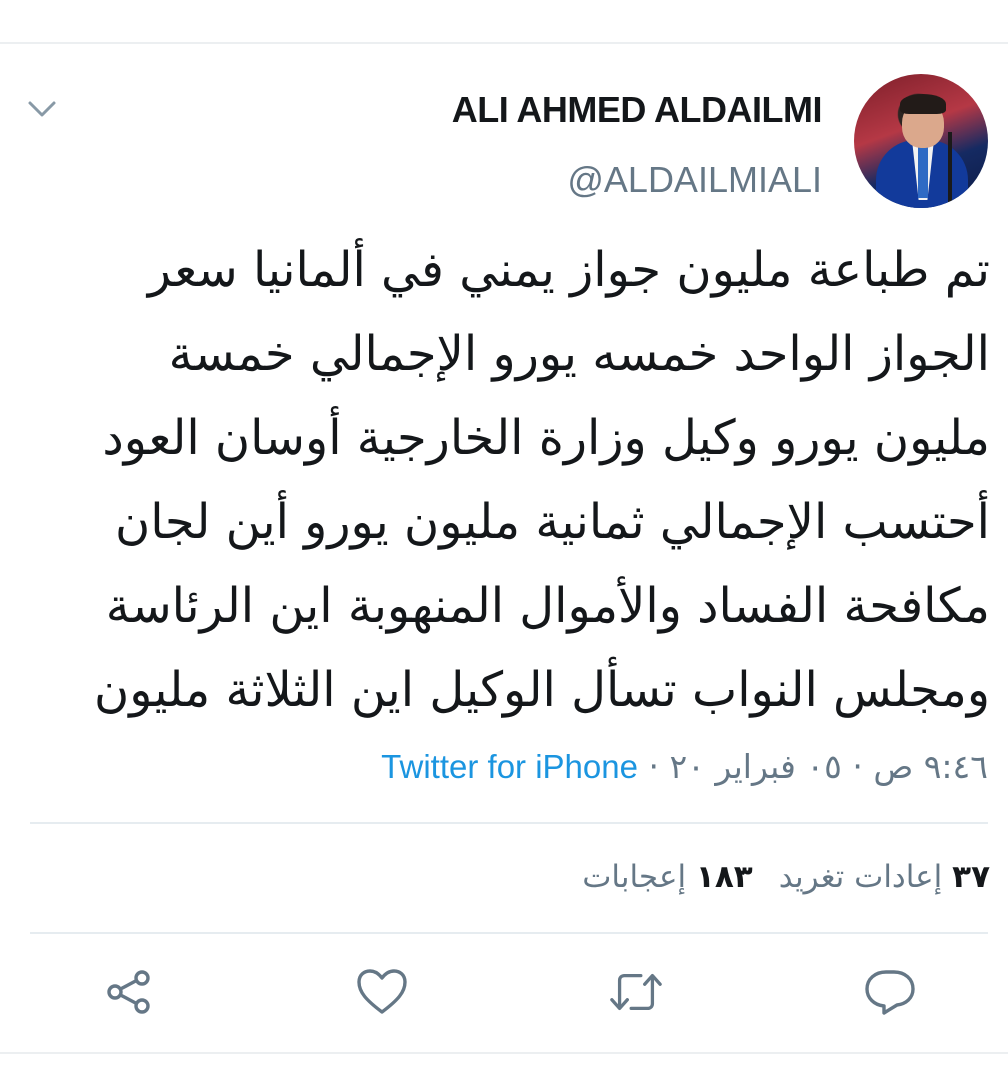 The height and width of the screenshot is (1080, 1008). What do you see at coordinates (950, 167) in the screenshot?
I see `avatar-microphone` at bounding box center [950, 167].